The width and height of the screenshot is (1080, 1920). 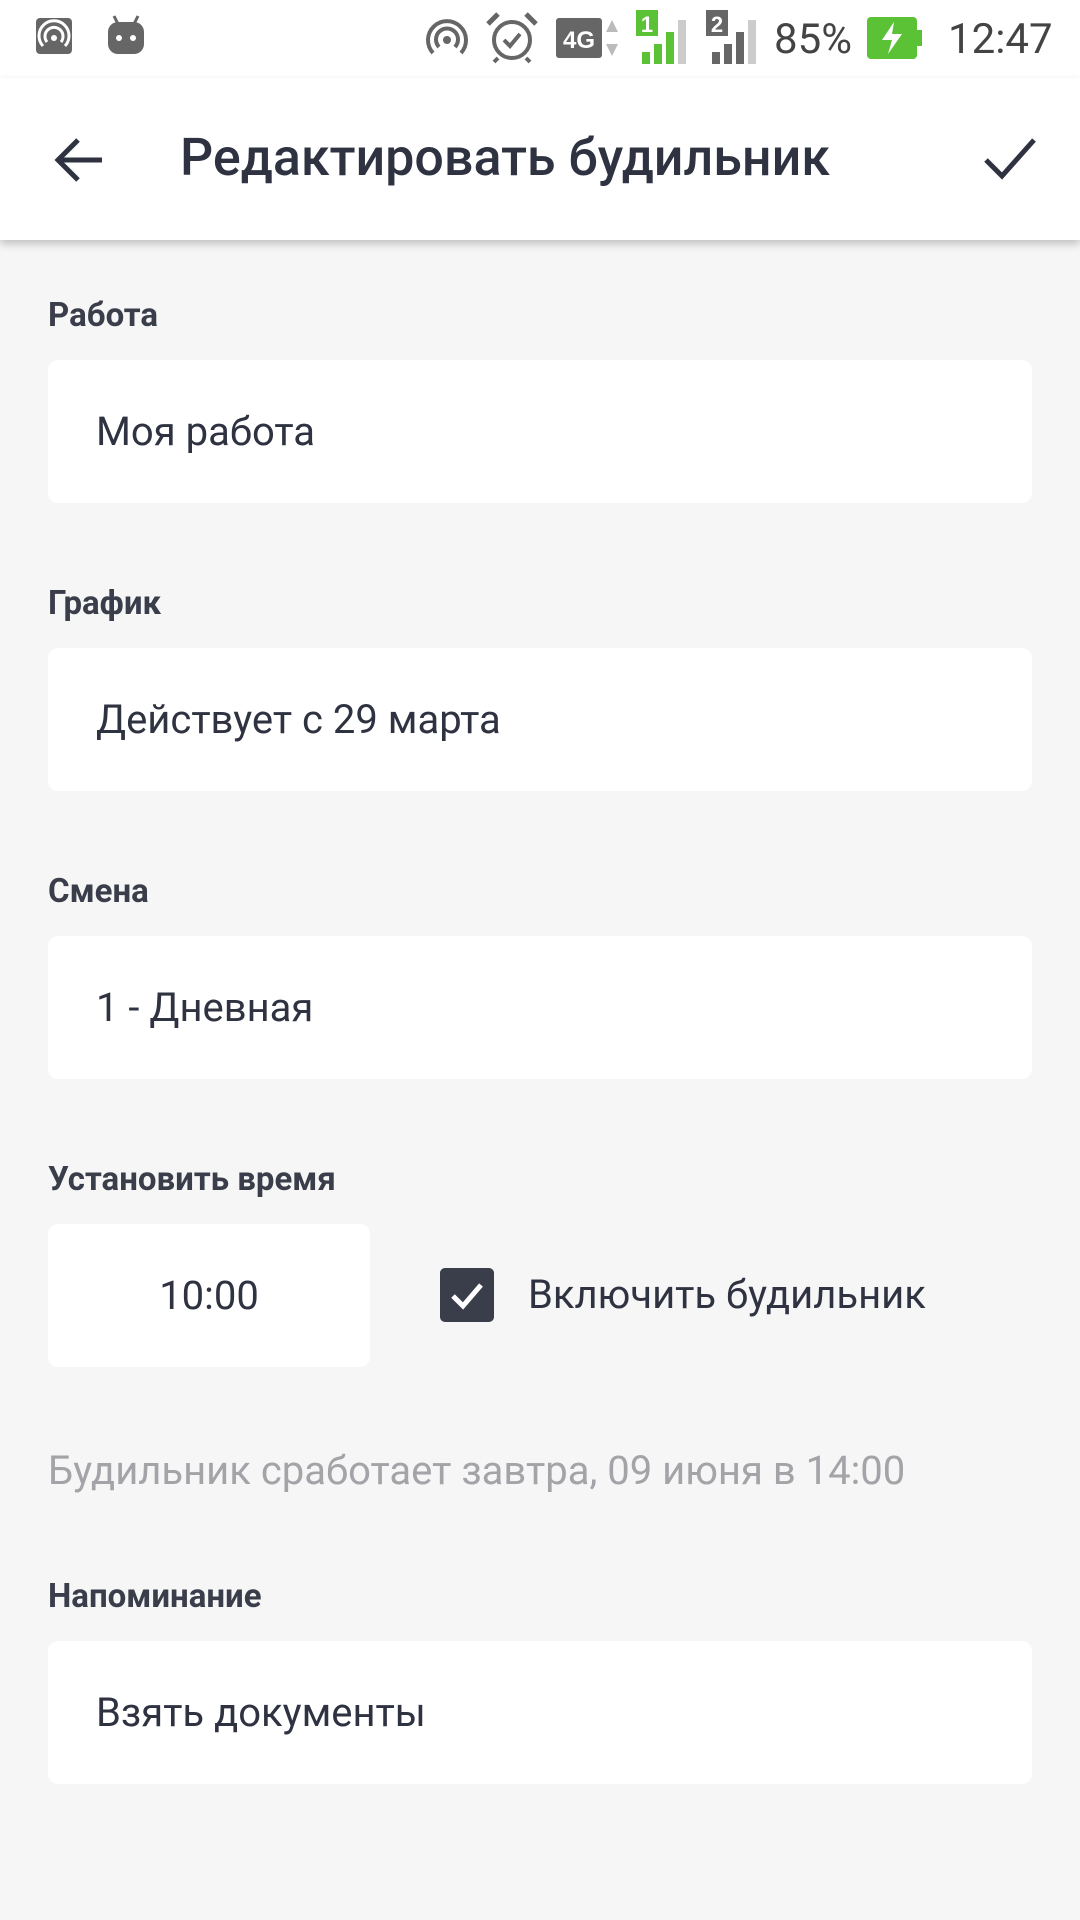 I want to click on reminder-label: Напоминание, so click(x=155, y=1596).